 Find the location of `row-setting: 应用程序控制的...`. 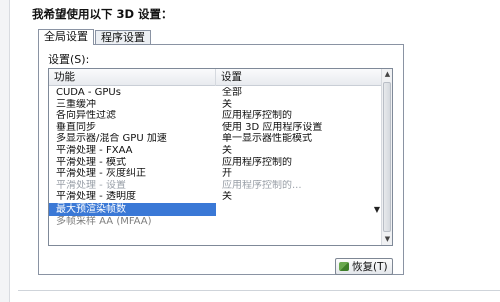

row-setting: 应用程序控制的... is located at coordinates (262, 185).